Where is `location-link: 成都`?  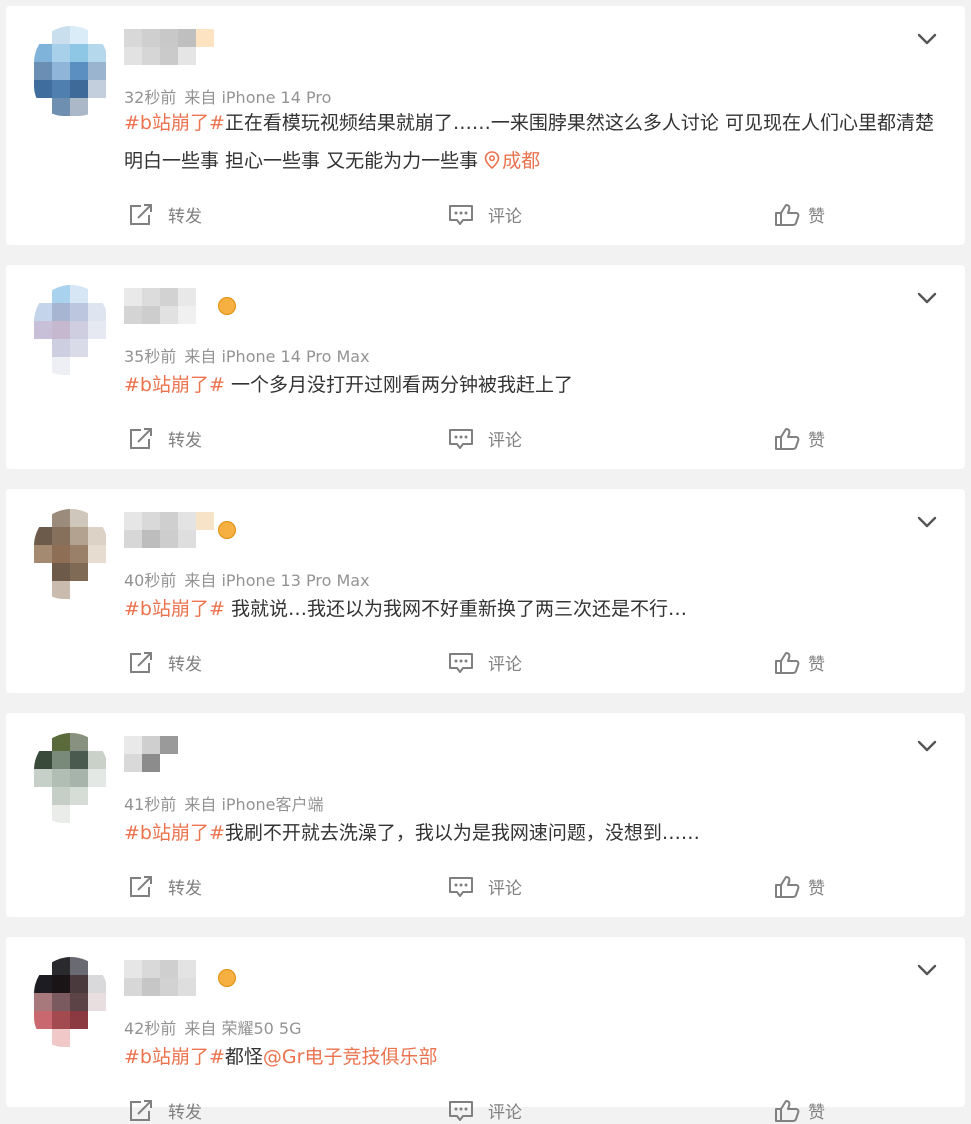 location-link: 成都 is located at coordinates (512, 161).